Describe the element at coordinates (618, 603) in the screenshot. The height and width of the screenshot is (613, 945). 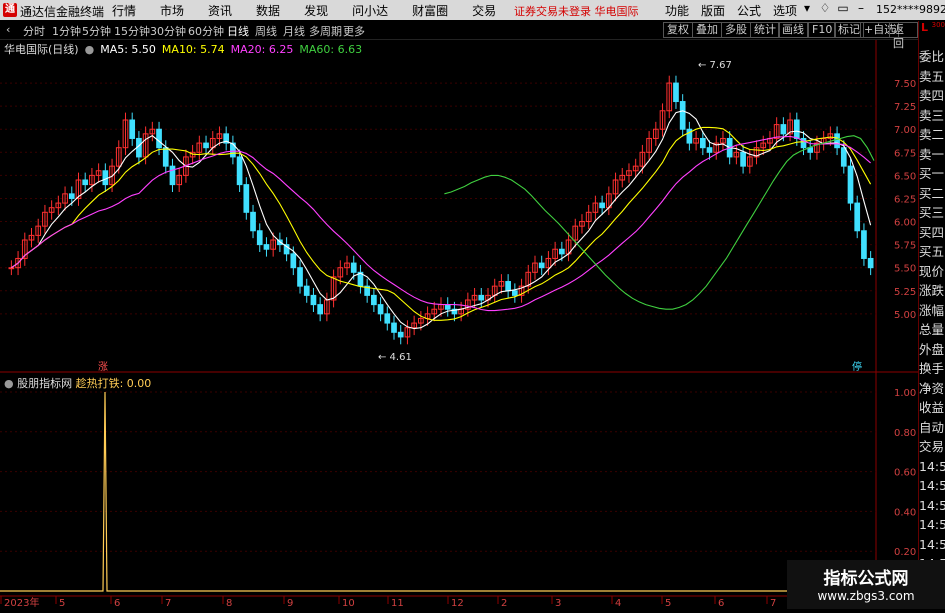
I see `x-label-11: 4` at that location.